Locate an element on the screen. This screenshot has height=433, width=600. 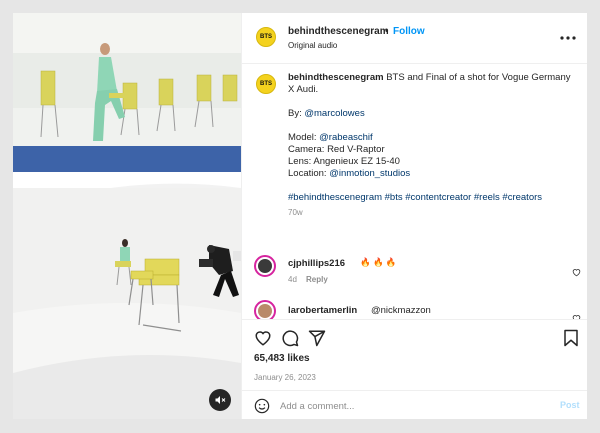
likes-count: 65,483 likes is located at coordinates (282, 358).